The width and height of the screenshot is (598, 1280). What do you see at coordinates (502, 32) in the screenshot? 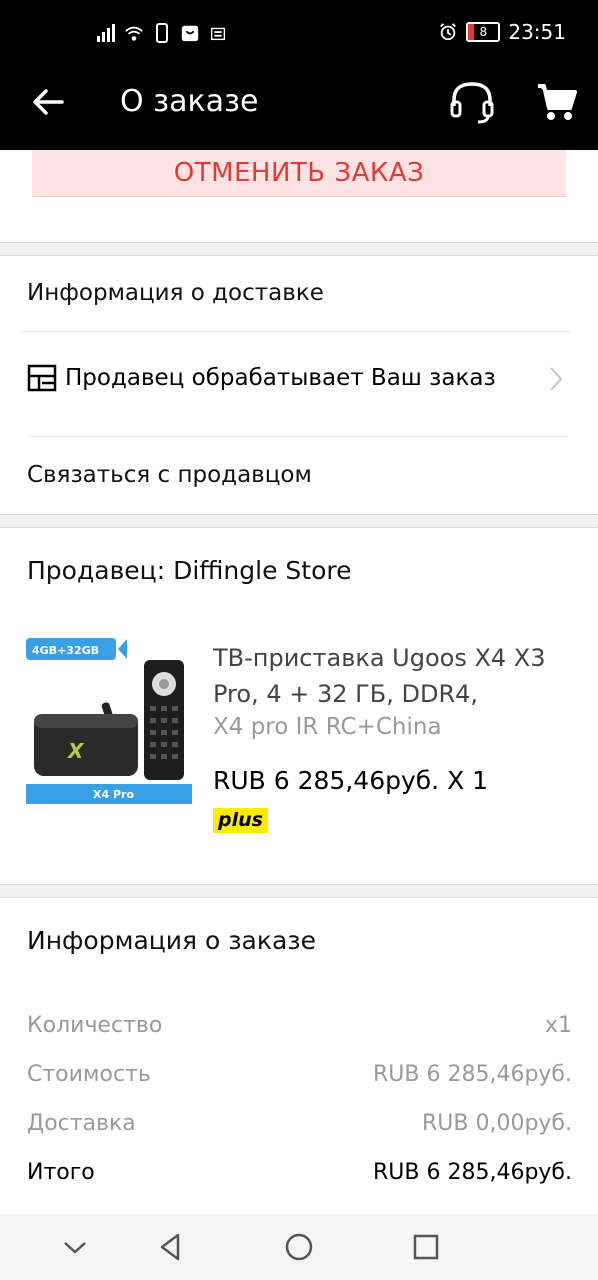
I see `status-icons-right: 8 23:51` at bounding box center [502, 32].